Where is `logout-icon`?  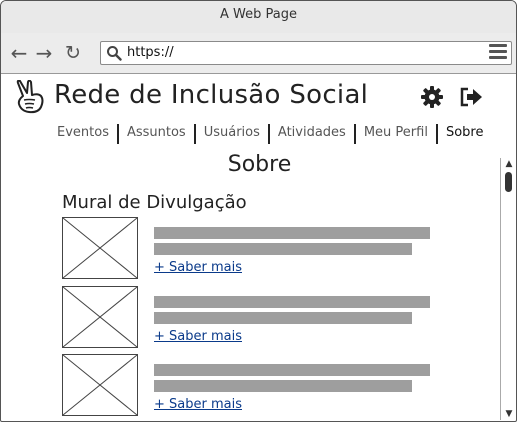
logout-icon is located at coordinates (471, 97).